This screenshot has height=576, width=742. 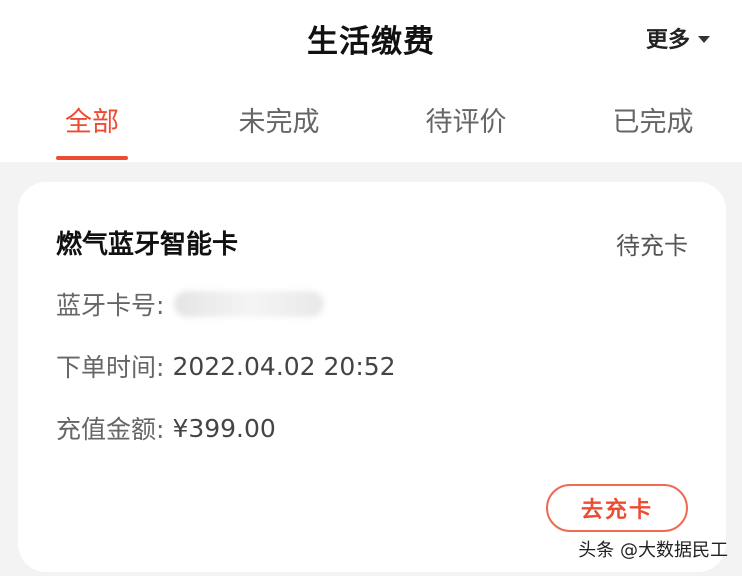 What do you see at coordinates (92, 158) in the screenshot?
I see `active-tab-indicator` at bounding box center [92, 158].